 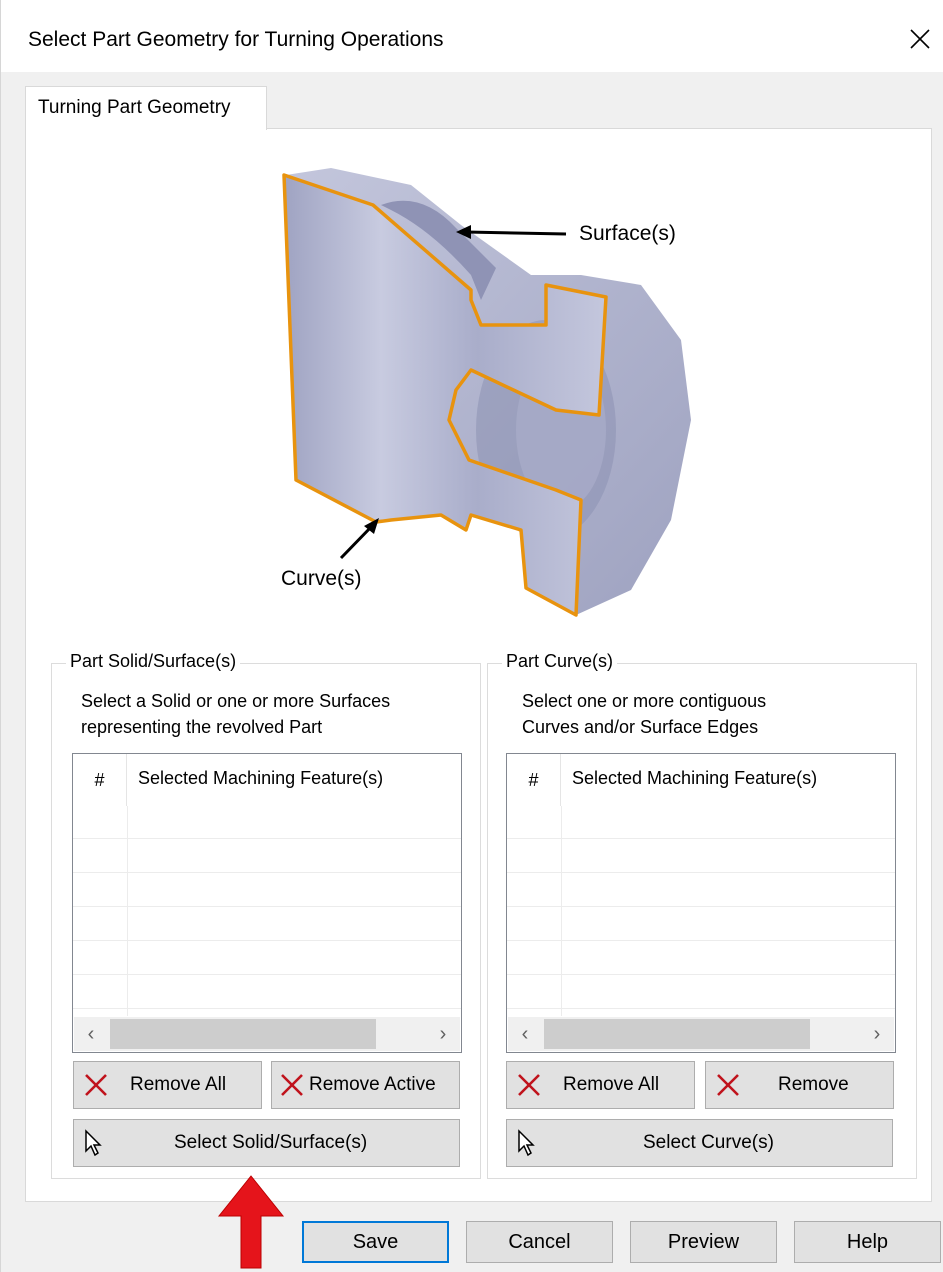 What do you see at coordinates (236, 701) in the screenshot?
I see `solid-description-line1: Select a Solid or one or more Surfaces` at bounding box center [236, 701].